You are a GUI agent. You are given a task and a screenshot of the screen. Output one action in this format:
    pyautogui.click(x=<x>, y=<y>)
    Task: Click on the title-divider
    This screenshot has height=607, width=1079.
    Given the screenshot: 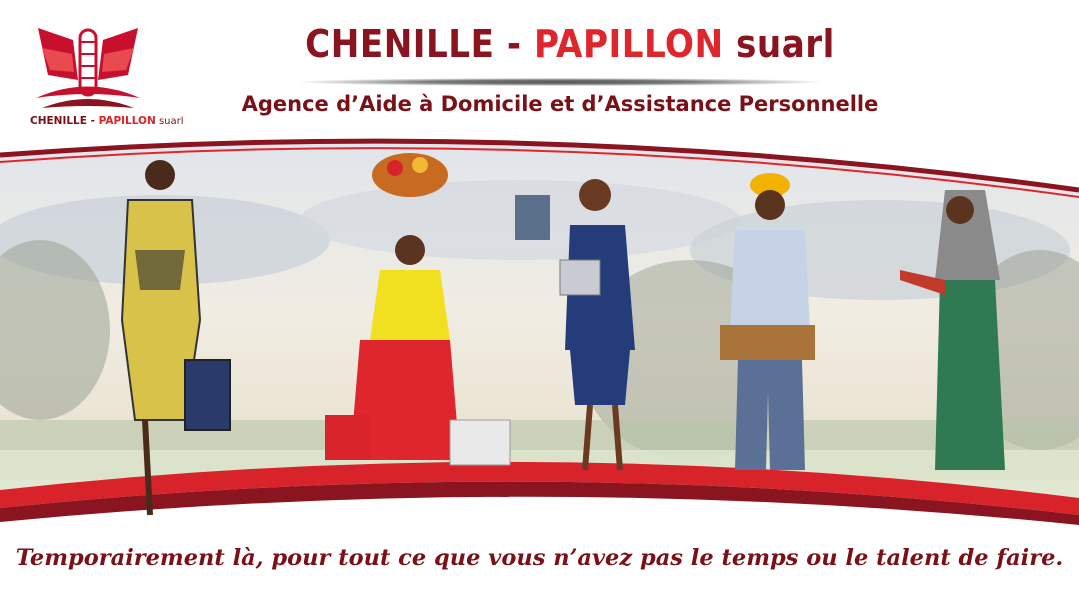 What is the action you would take?
    pyautogui.click(x=560, y=82)
    